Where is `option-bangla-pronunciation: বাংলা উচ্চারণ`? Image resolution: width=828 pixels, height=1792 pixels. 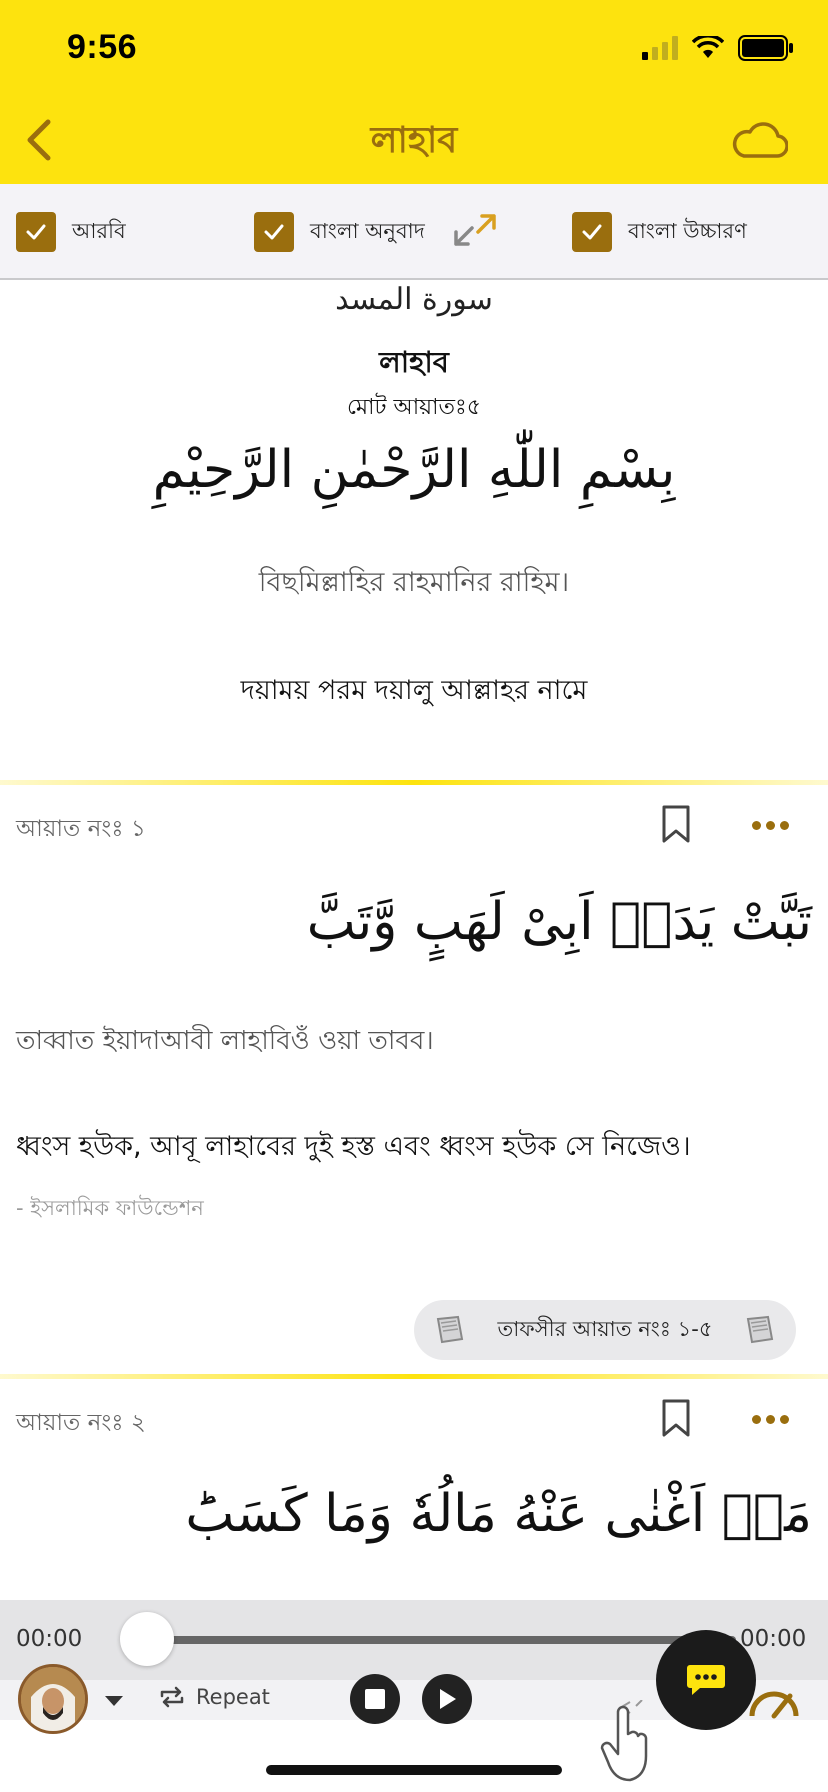
option-bangla-pronunciation: বাংলা উচ্চারণ is located at coordinates (659, 232).